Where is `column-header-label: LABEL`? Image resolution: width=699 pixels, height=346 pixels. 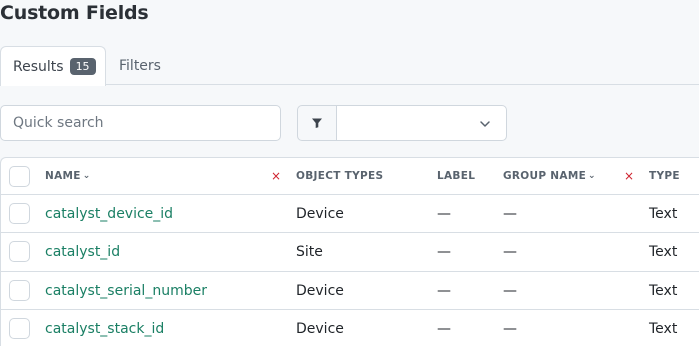
column-header-label: LABEL is located at coordinates (456, 176).